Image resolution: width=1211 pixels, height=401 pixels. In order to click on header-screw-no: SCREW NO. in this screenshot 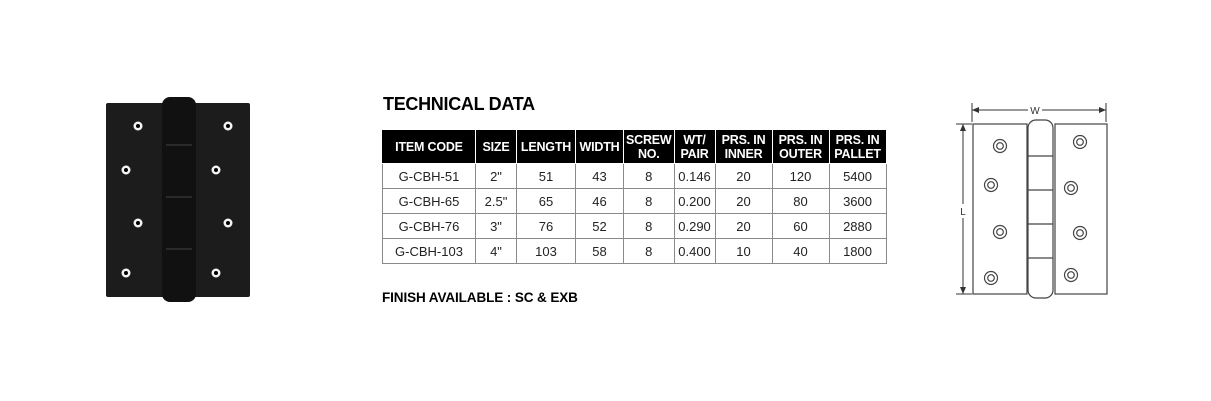, I will do `click(649, 146)`.